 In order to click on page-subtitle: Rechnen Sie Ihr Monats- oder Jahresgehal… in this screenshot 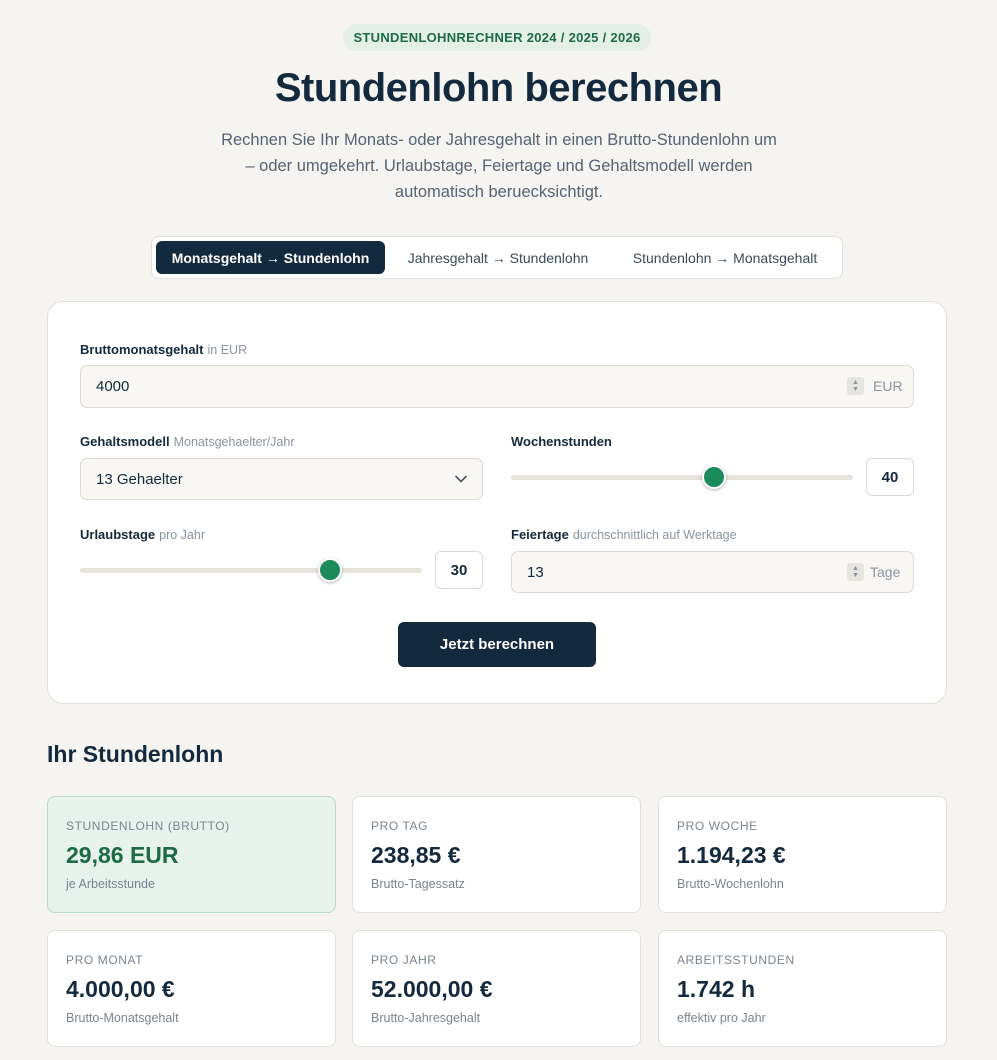, I will do `click(499, 166)`.